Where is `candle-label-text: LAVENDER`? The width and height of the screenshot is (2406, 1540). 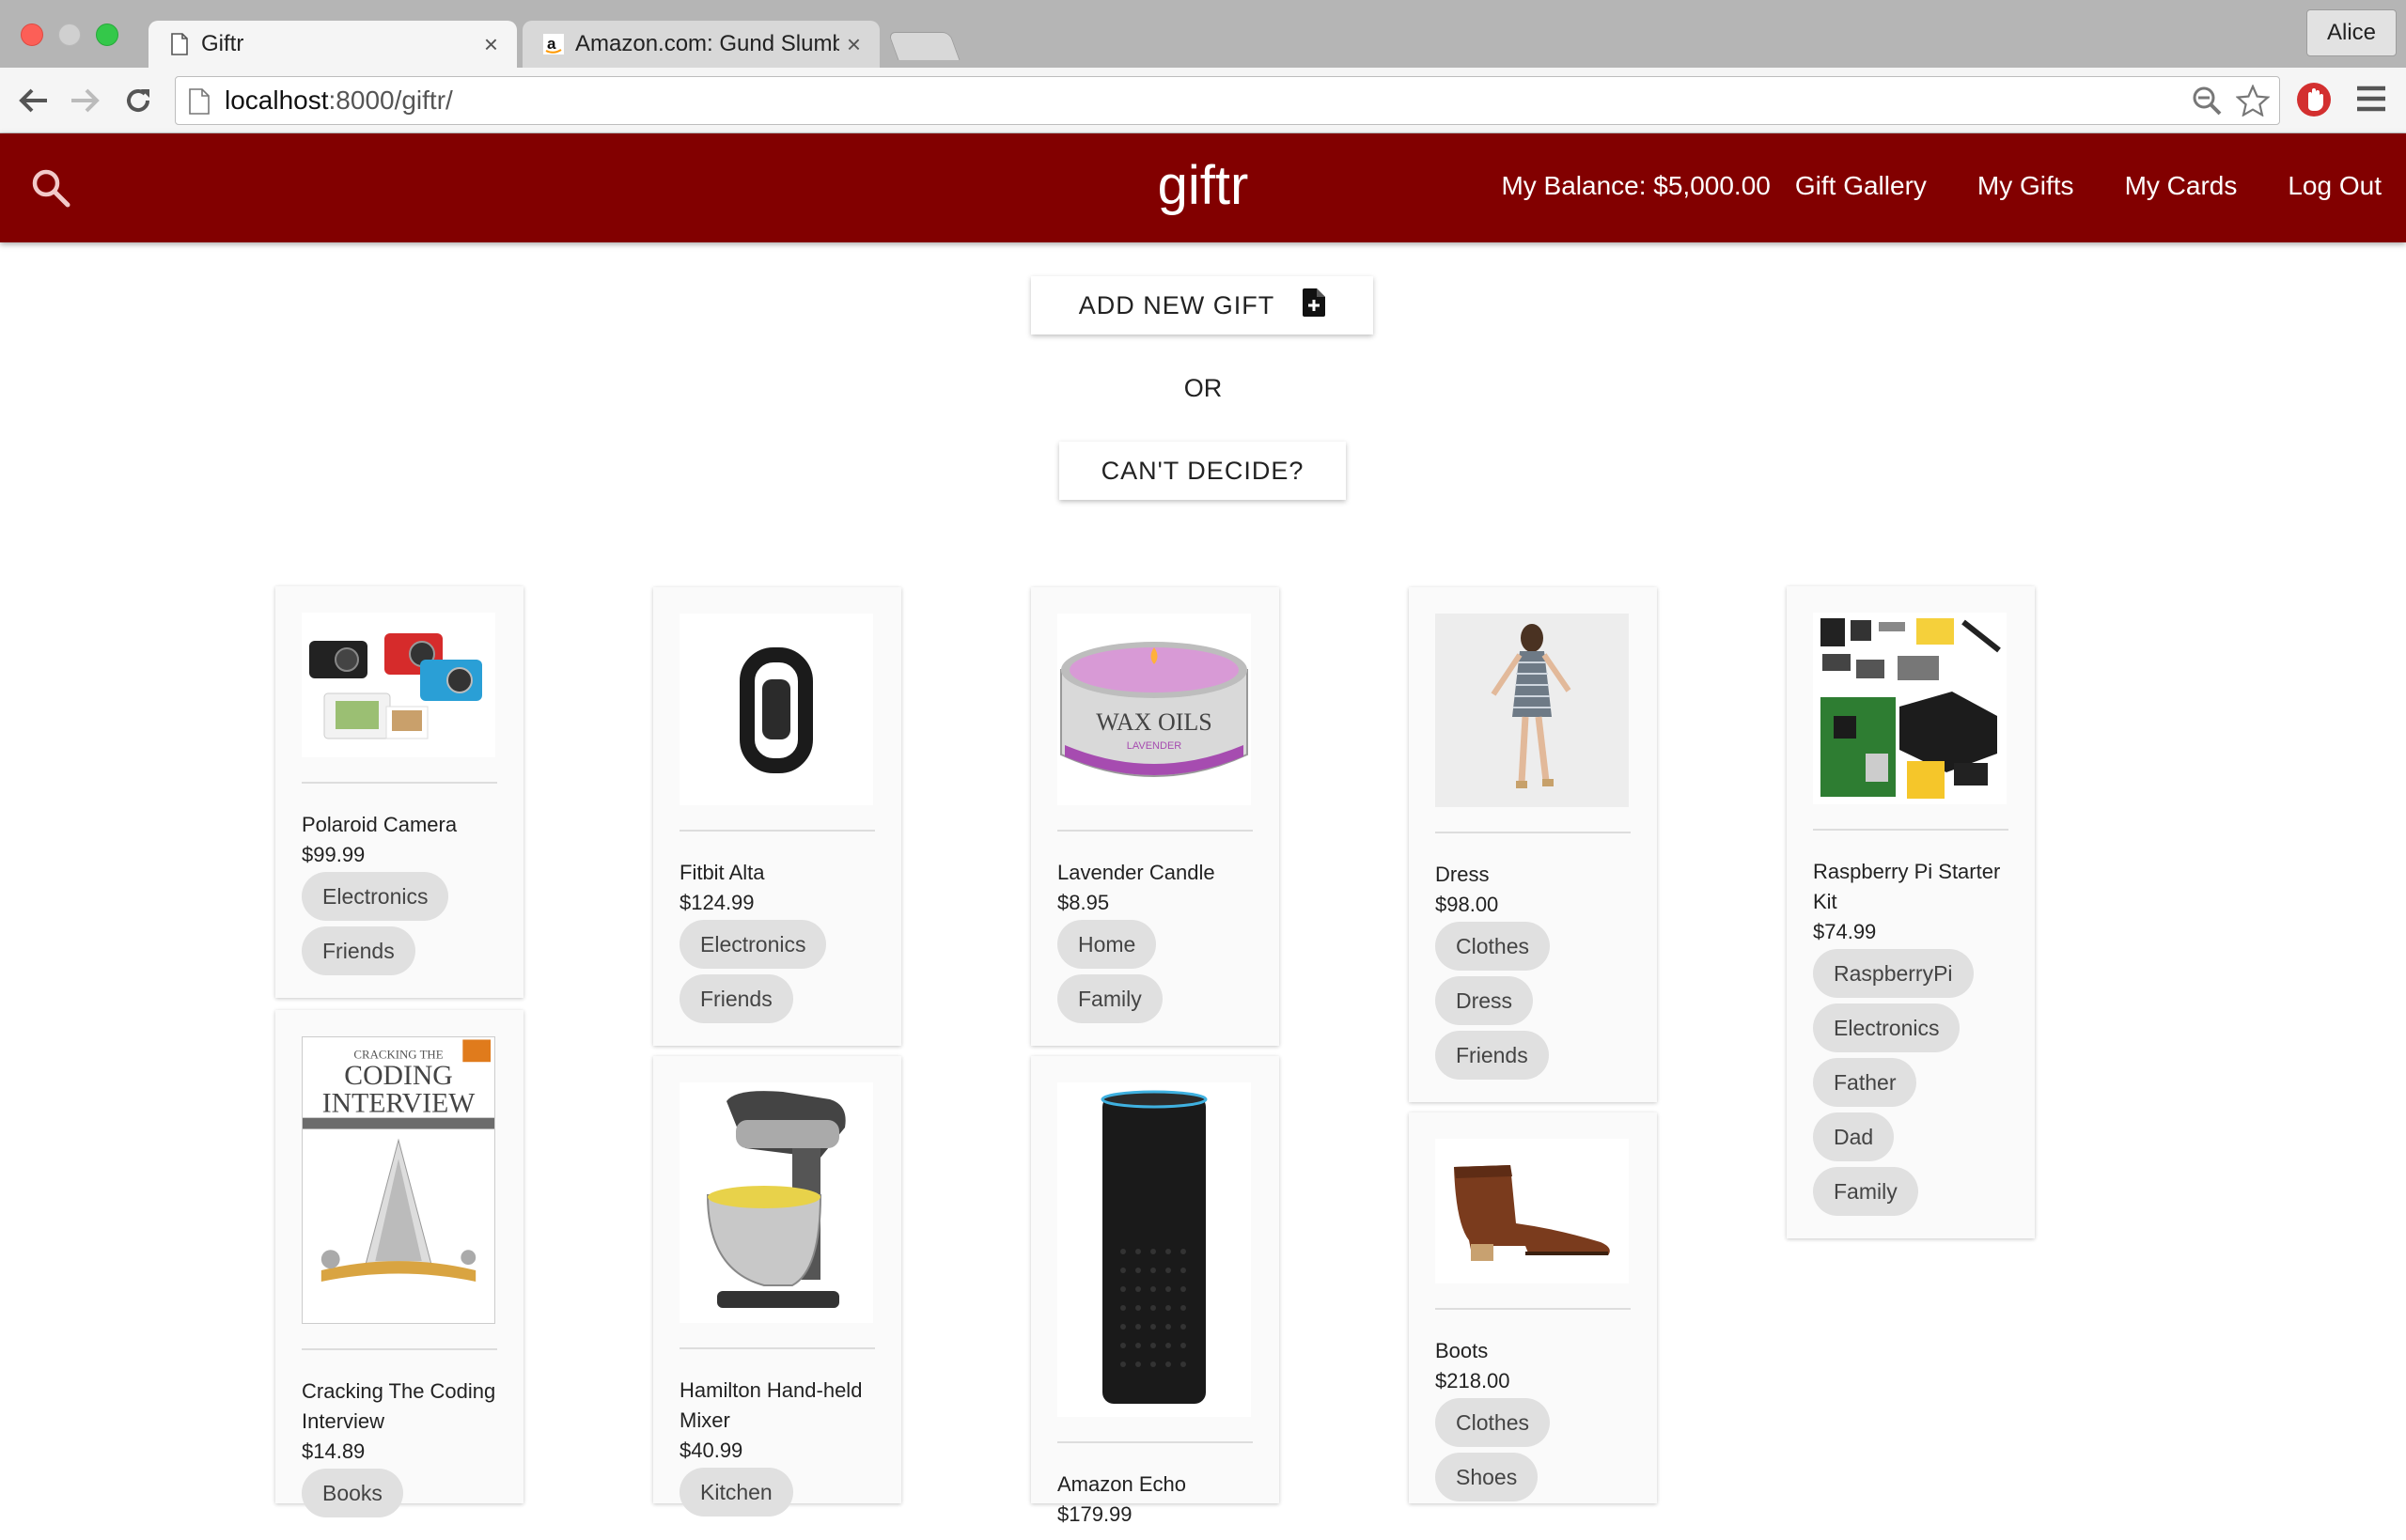
candle-label-text: LAVENDER is located at coordinates (1154, 746).